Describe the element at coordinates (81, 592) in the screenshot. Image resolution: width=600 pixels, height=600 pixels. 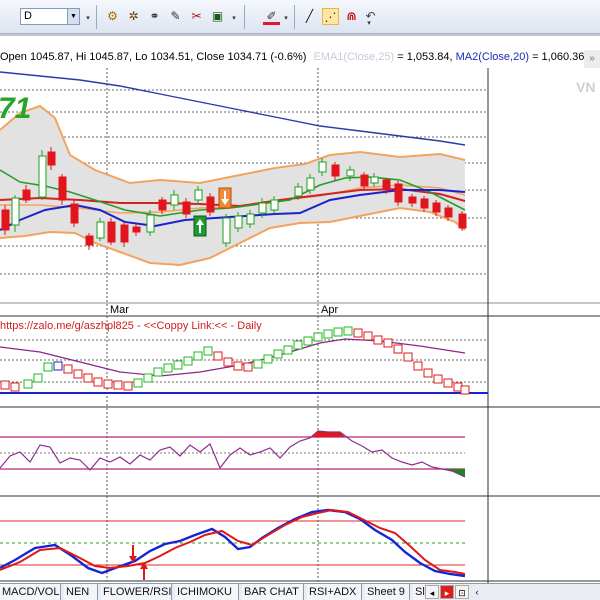
I see `tab-nen: NEN` at that location.